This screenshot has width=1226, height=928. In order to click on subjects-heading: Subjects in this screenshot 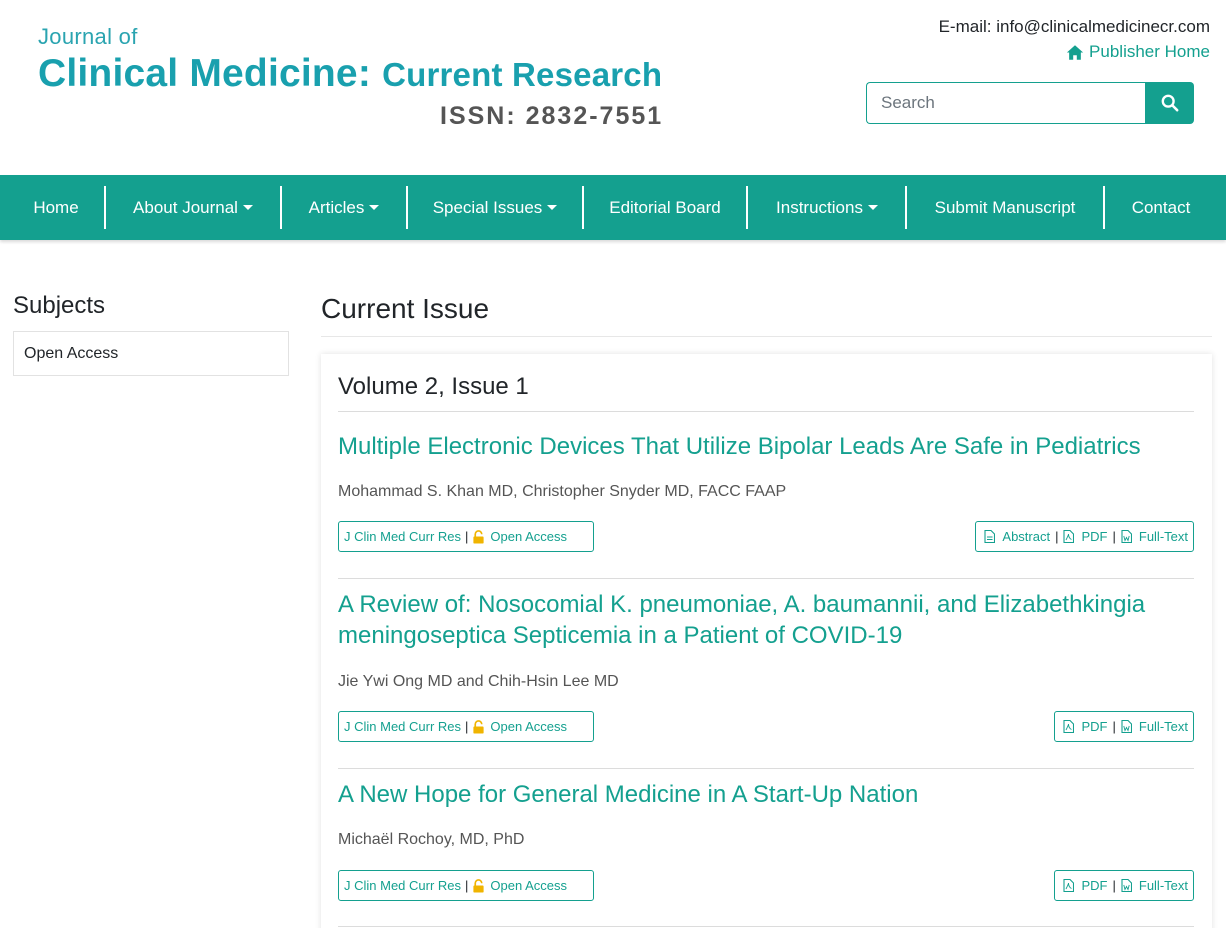, I will do `click(59, 305)`.